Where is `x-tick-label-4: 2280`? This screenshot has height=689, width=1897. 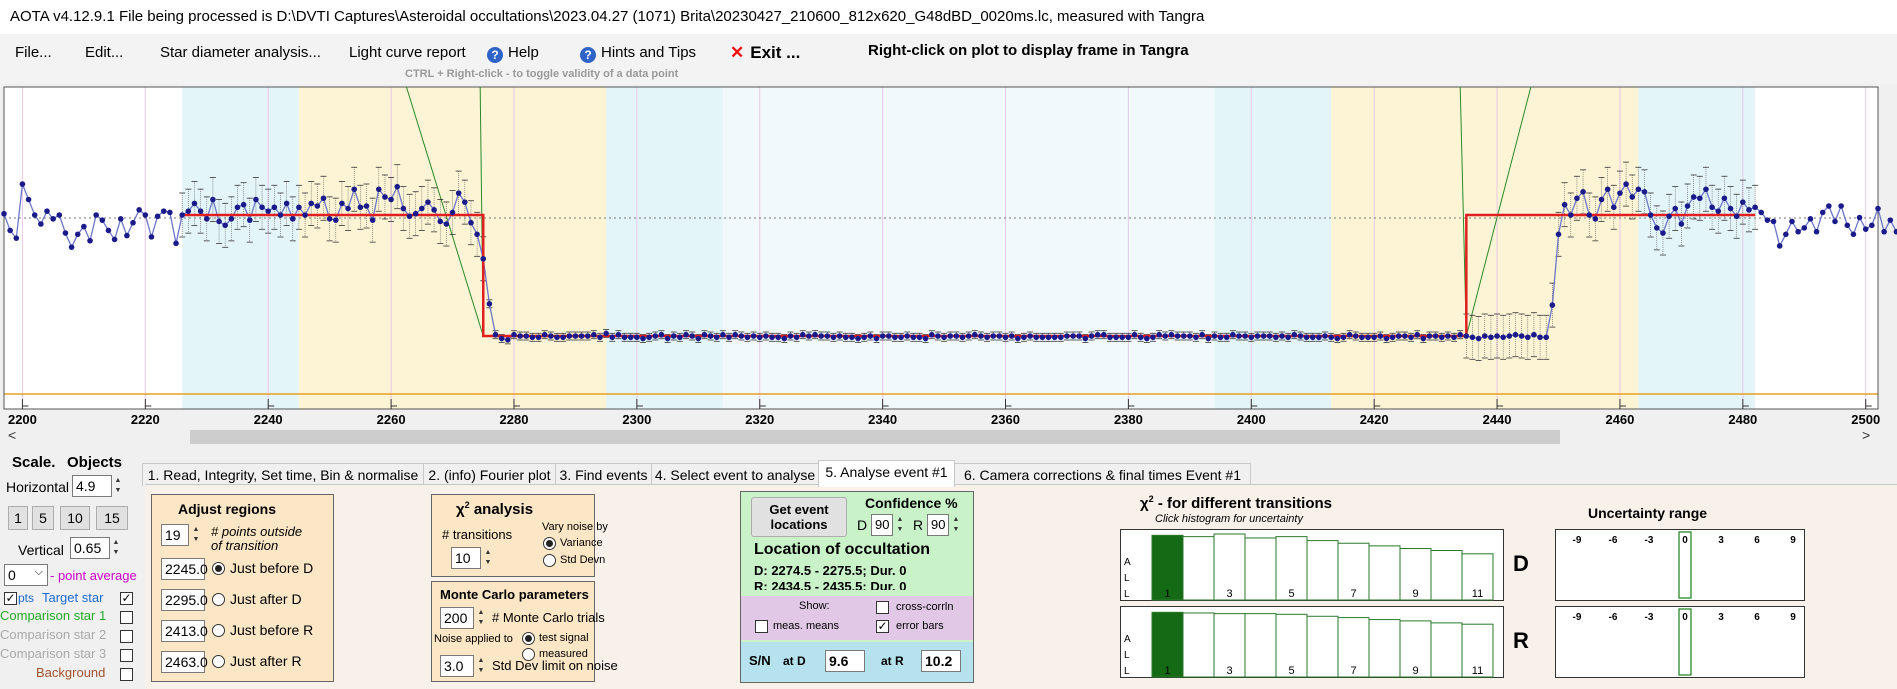 x-tick-label-4: 2280 is located at coordinates (514, 419).